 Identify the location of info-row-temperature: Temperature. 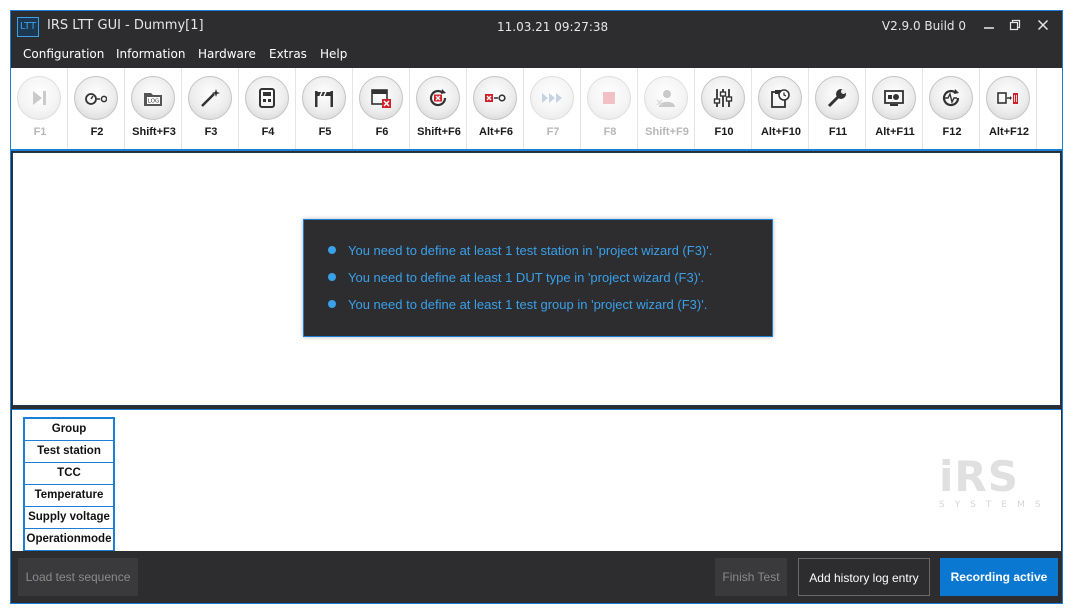
(69, 496).